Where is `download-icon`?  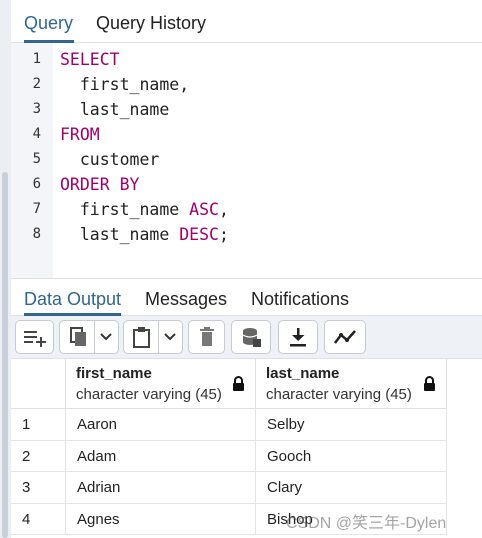
download-icon is located at coordinates (298, 337).